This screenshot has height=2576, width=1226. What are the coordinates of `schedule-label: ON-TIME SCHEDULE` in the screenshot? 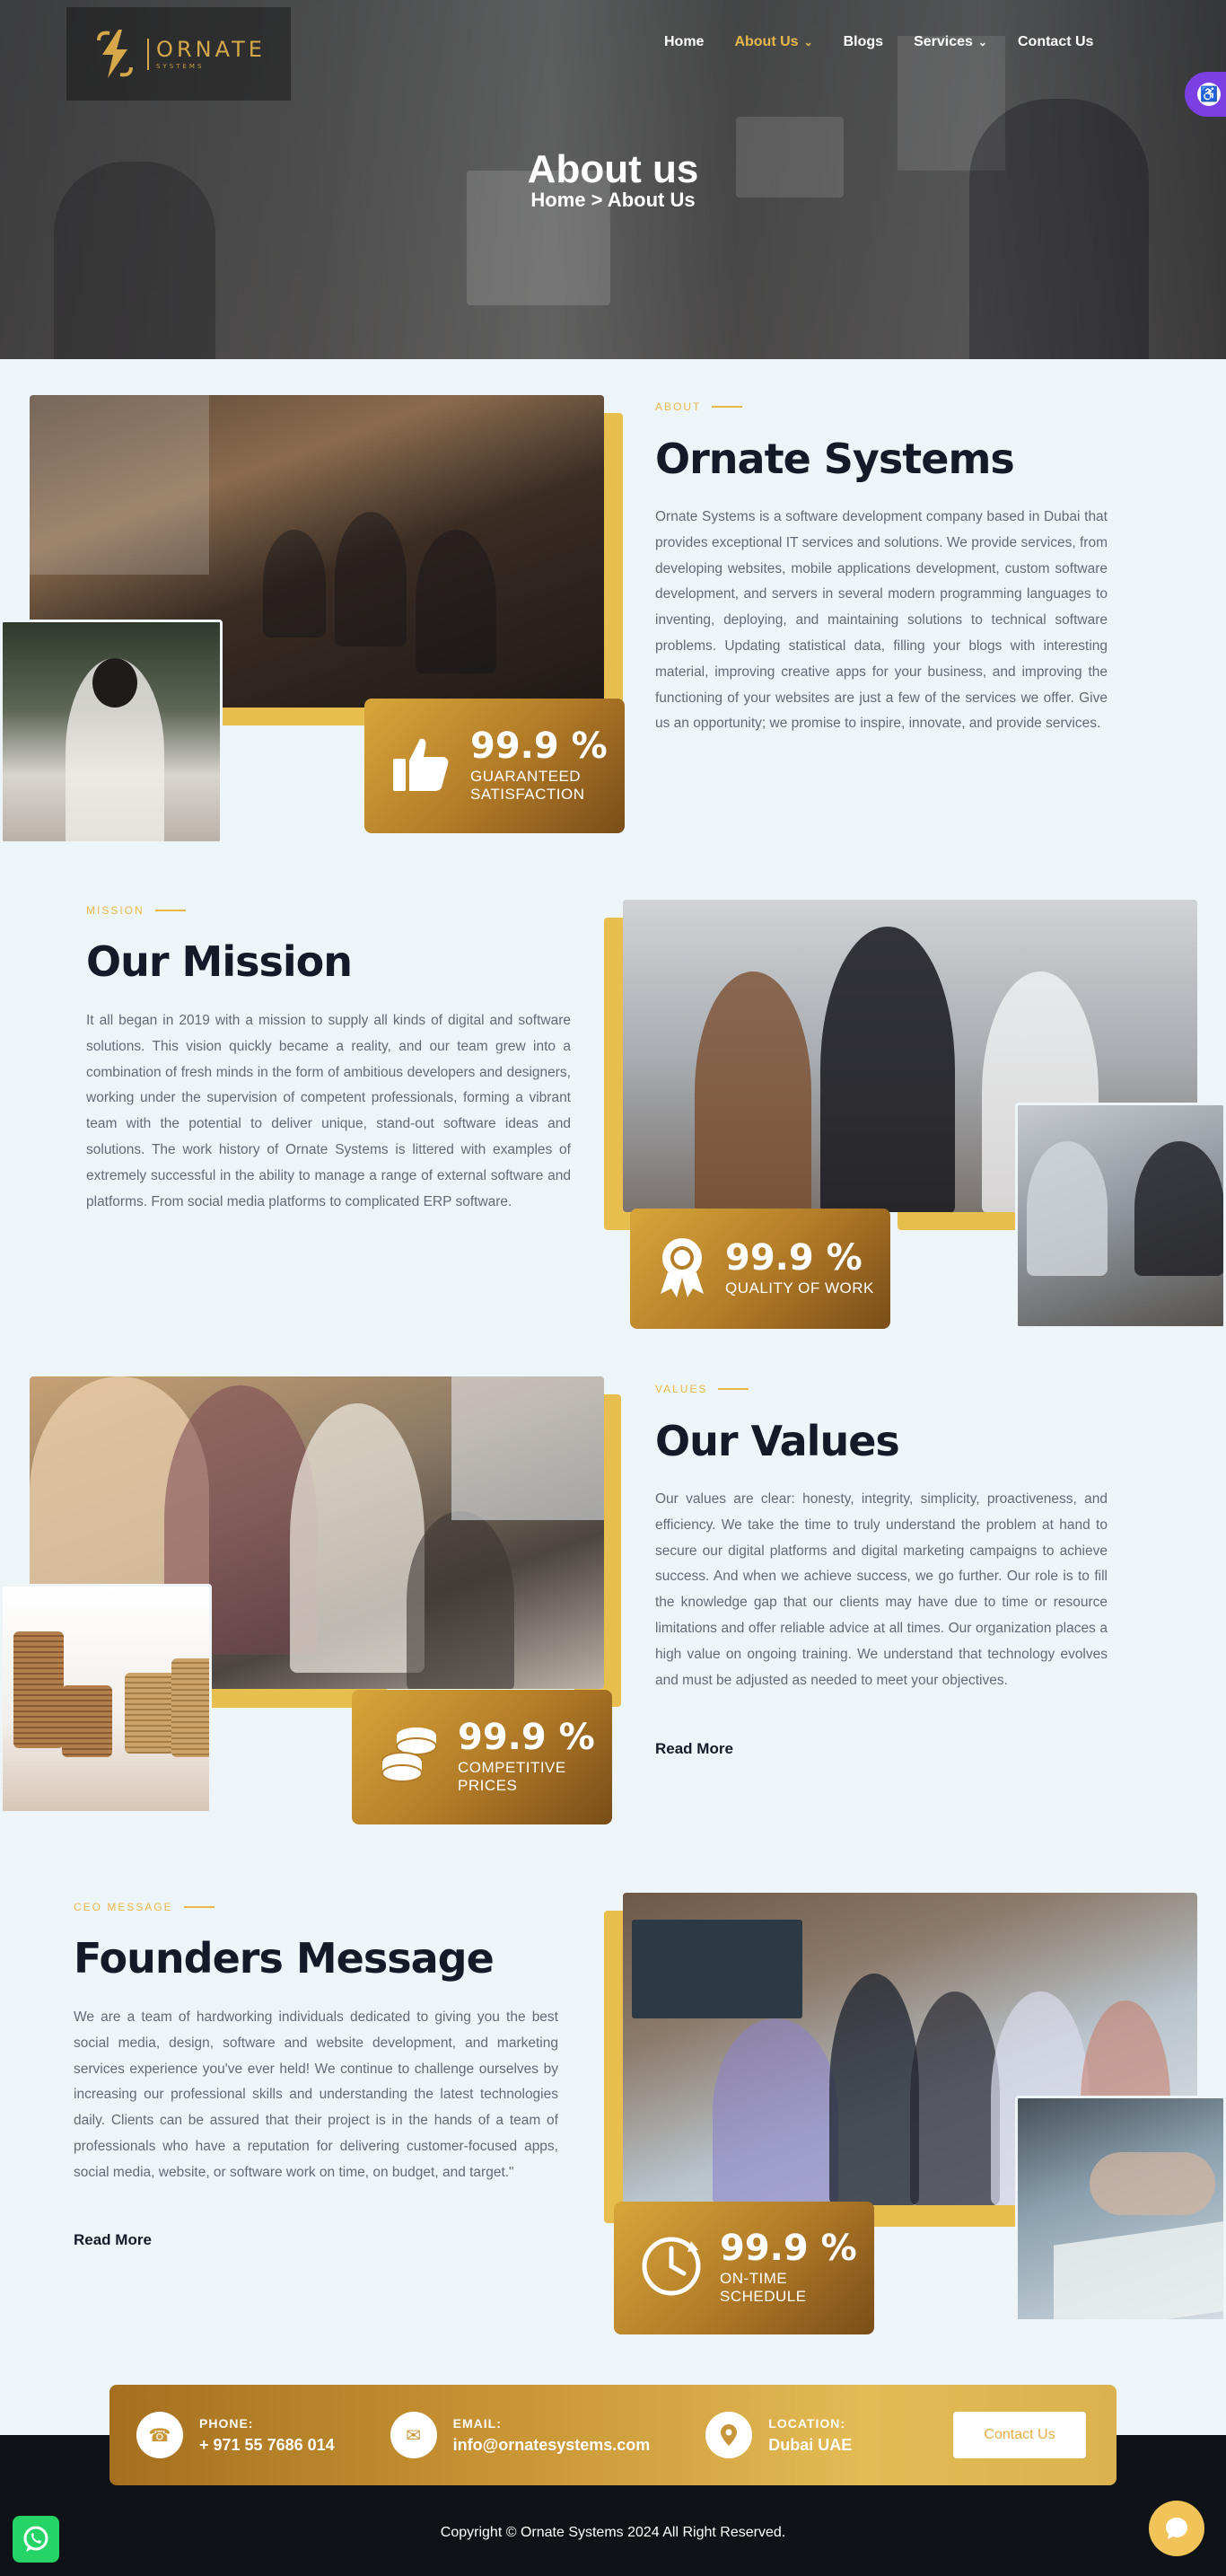 It's located at (764, 2287).